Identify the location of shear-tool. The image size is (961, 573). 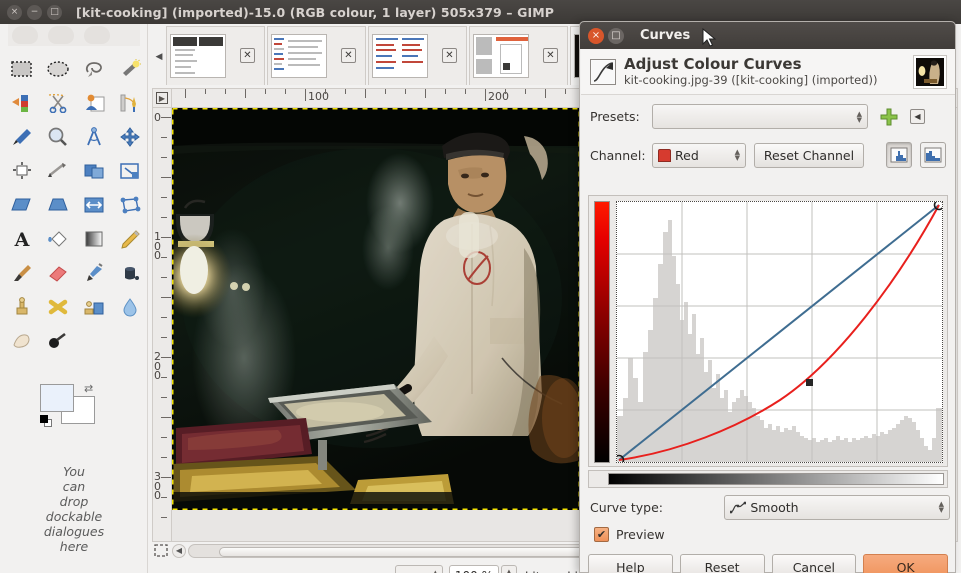
(22, 205).